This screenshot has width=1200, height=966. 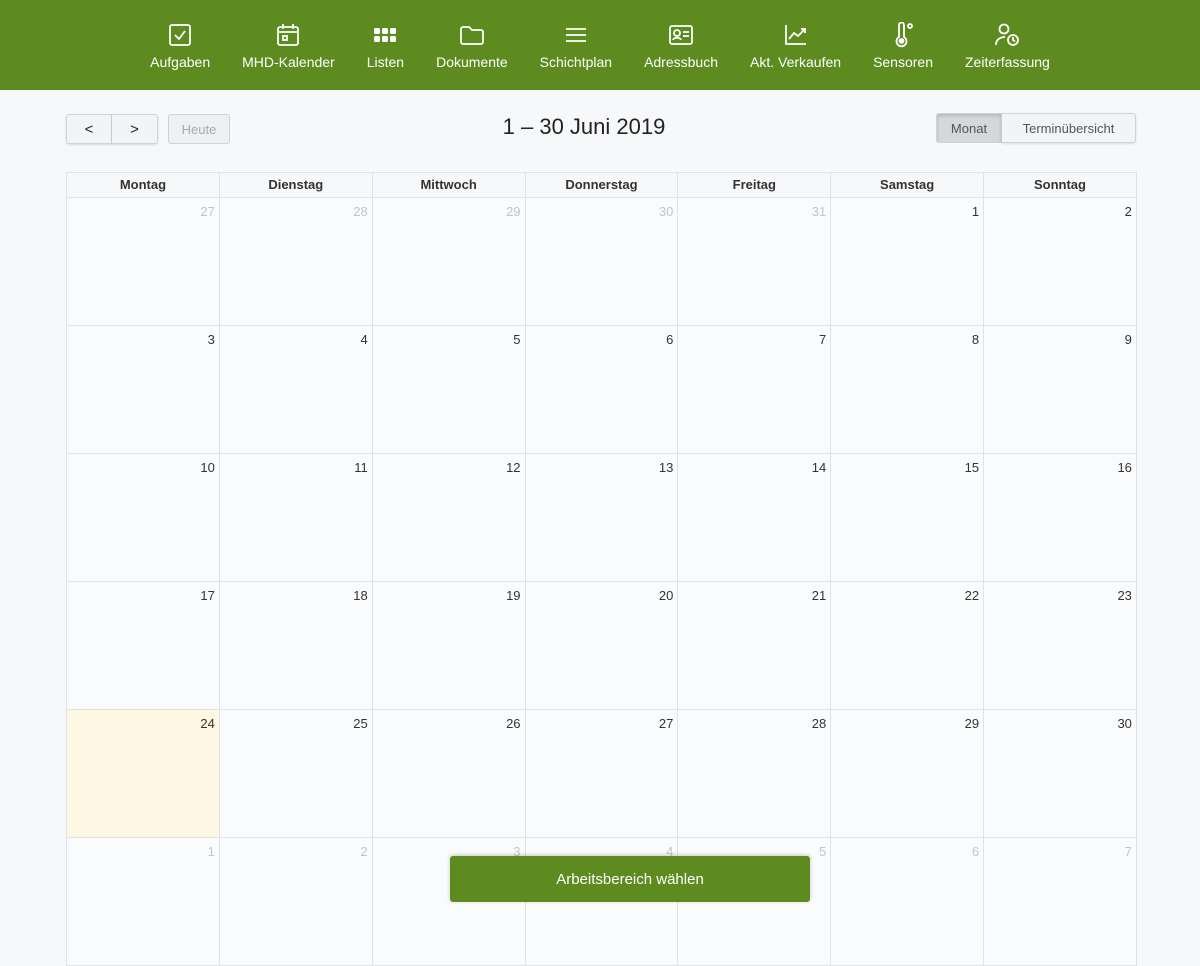 What do you see at coordinates (972, 595) in the screenshot?
I see `day-number: 22` at bounding box center [972, 595].